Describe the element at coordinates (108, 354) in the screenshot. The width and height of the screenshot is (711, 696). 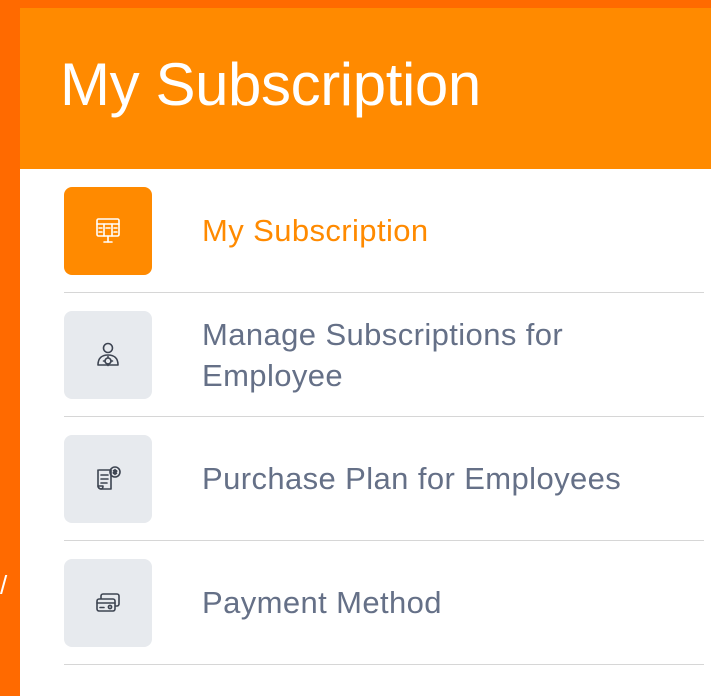
I see `employee-settings-icon` at that location.